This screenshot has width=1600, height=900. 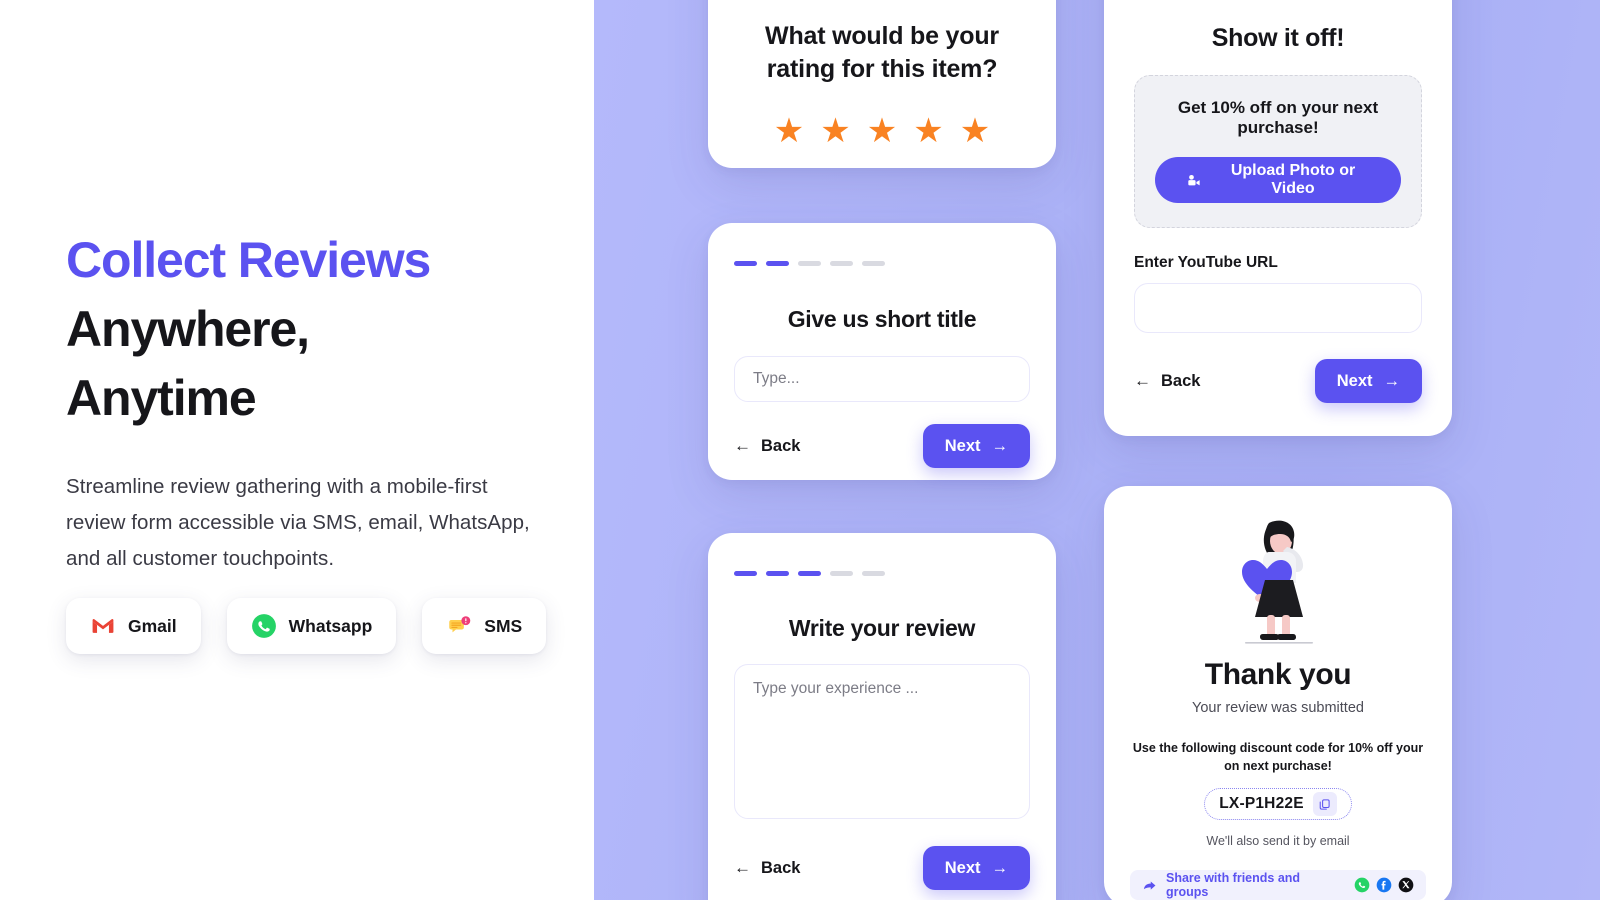 I want to click on facebook-icon, so click(x=1384, y=885).